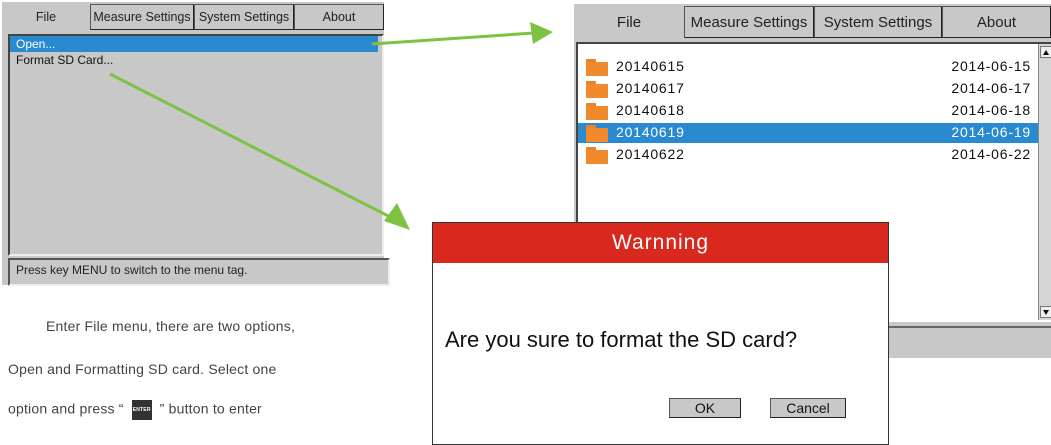  Describe the element at coordinates (705, 408) in the screenshot. I see `ok-button: OK` at that location.